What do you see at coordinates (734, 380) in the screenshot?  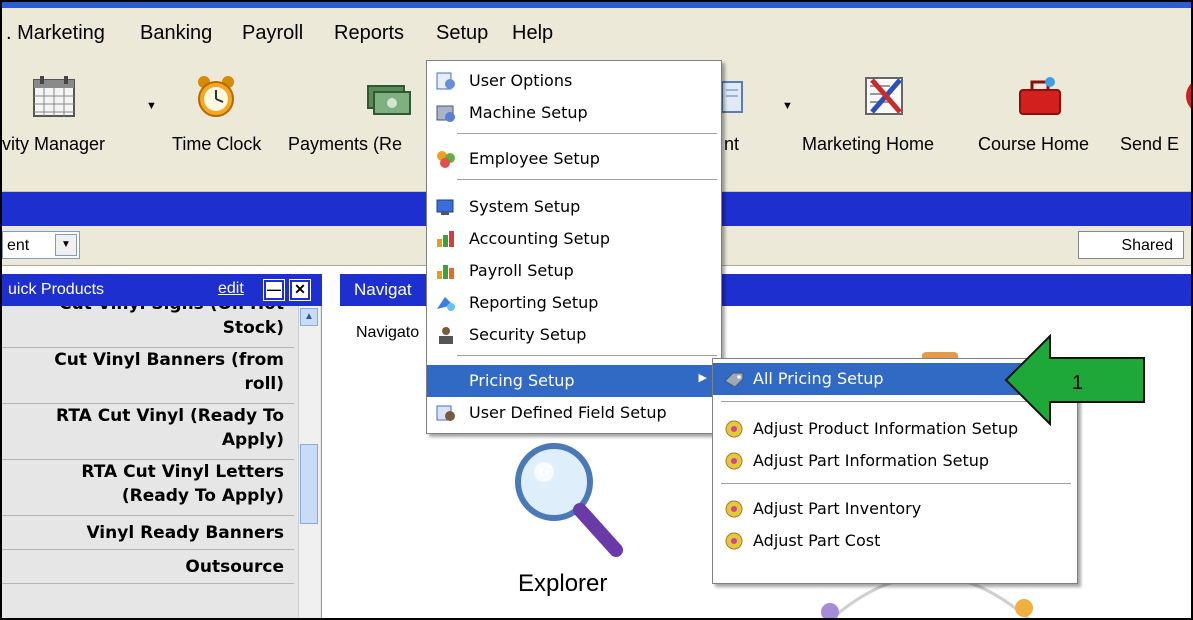 I see `pricing-tag-icon` at bounding box center [734, 380].